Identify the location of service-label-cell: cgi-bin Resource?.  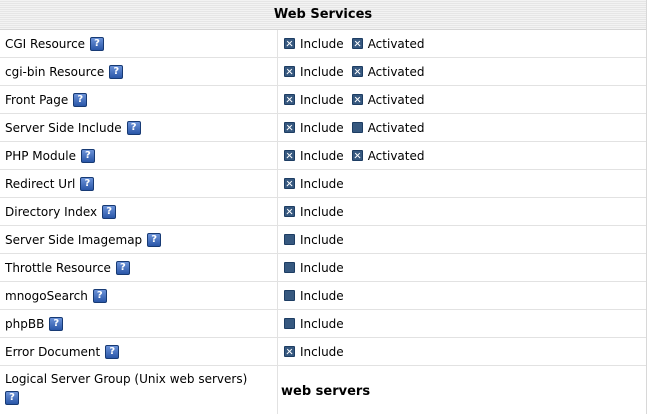
(139, 71).